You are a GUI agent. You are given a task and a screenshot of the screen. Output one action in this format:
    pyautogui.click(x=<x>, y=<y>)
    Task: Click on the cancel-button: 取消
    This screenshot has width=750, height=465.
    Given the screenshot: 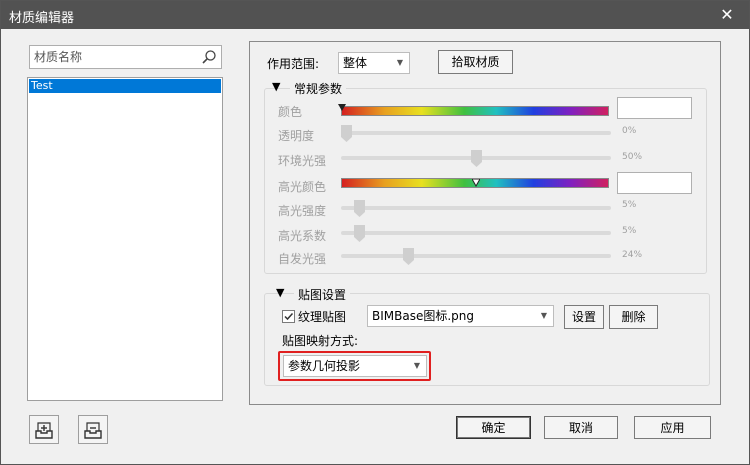 What is the action you would take?
    pyautogui.click(x=581, y=427)
    